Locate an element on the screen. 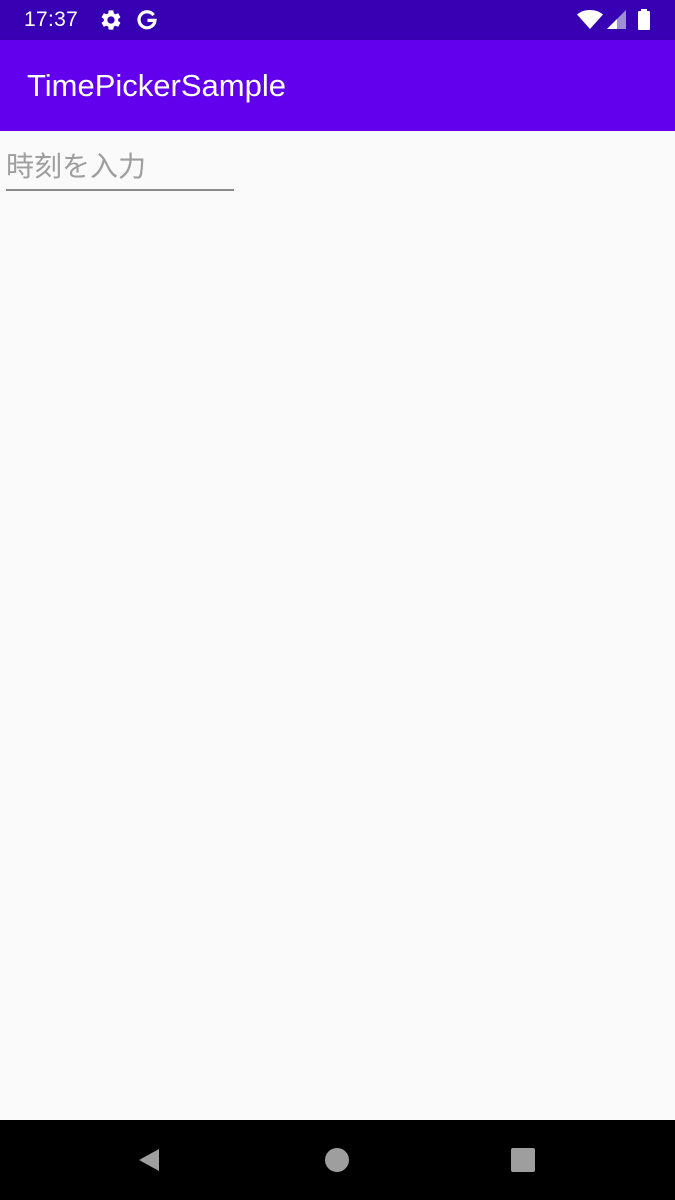 This screenshot has height=1200, width=675. gear-icon is located at coordinates (111, 20).